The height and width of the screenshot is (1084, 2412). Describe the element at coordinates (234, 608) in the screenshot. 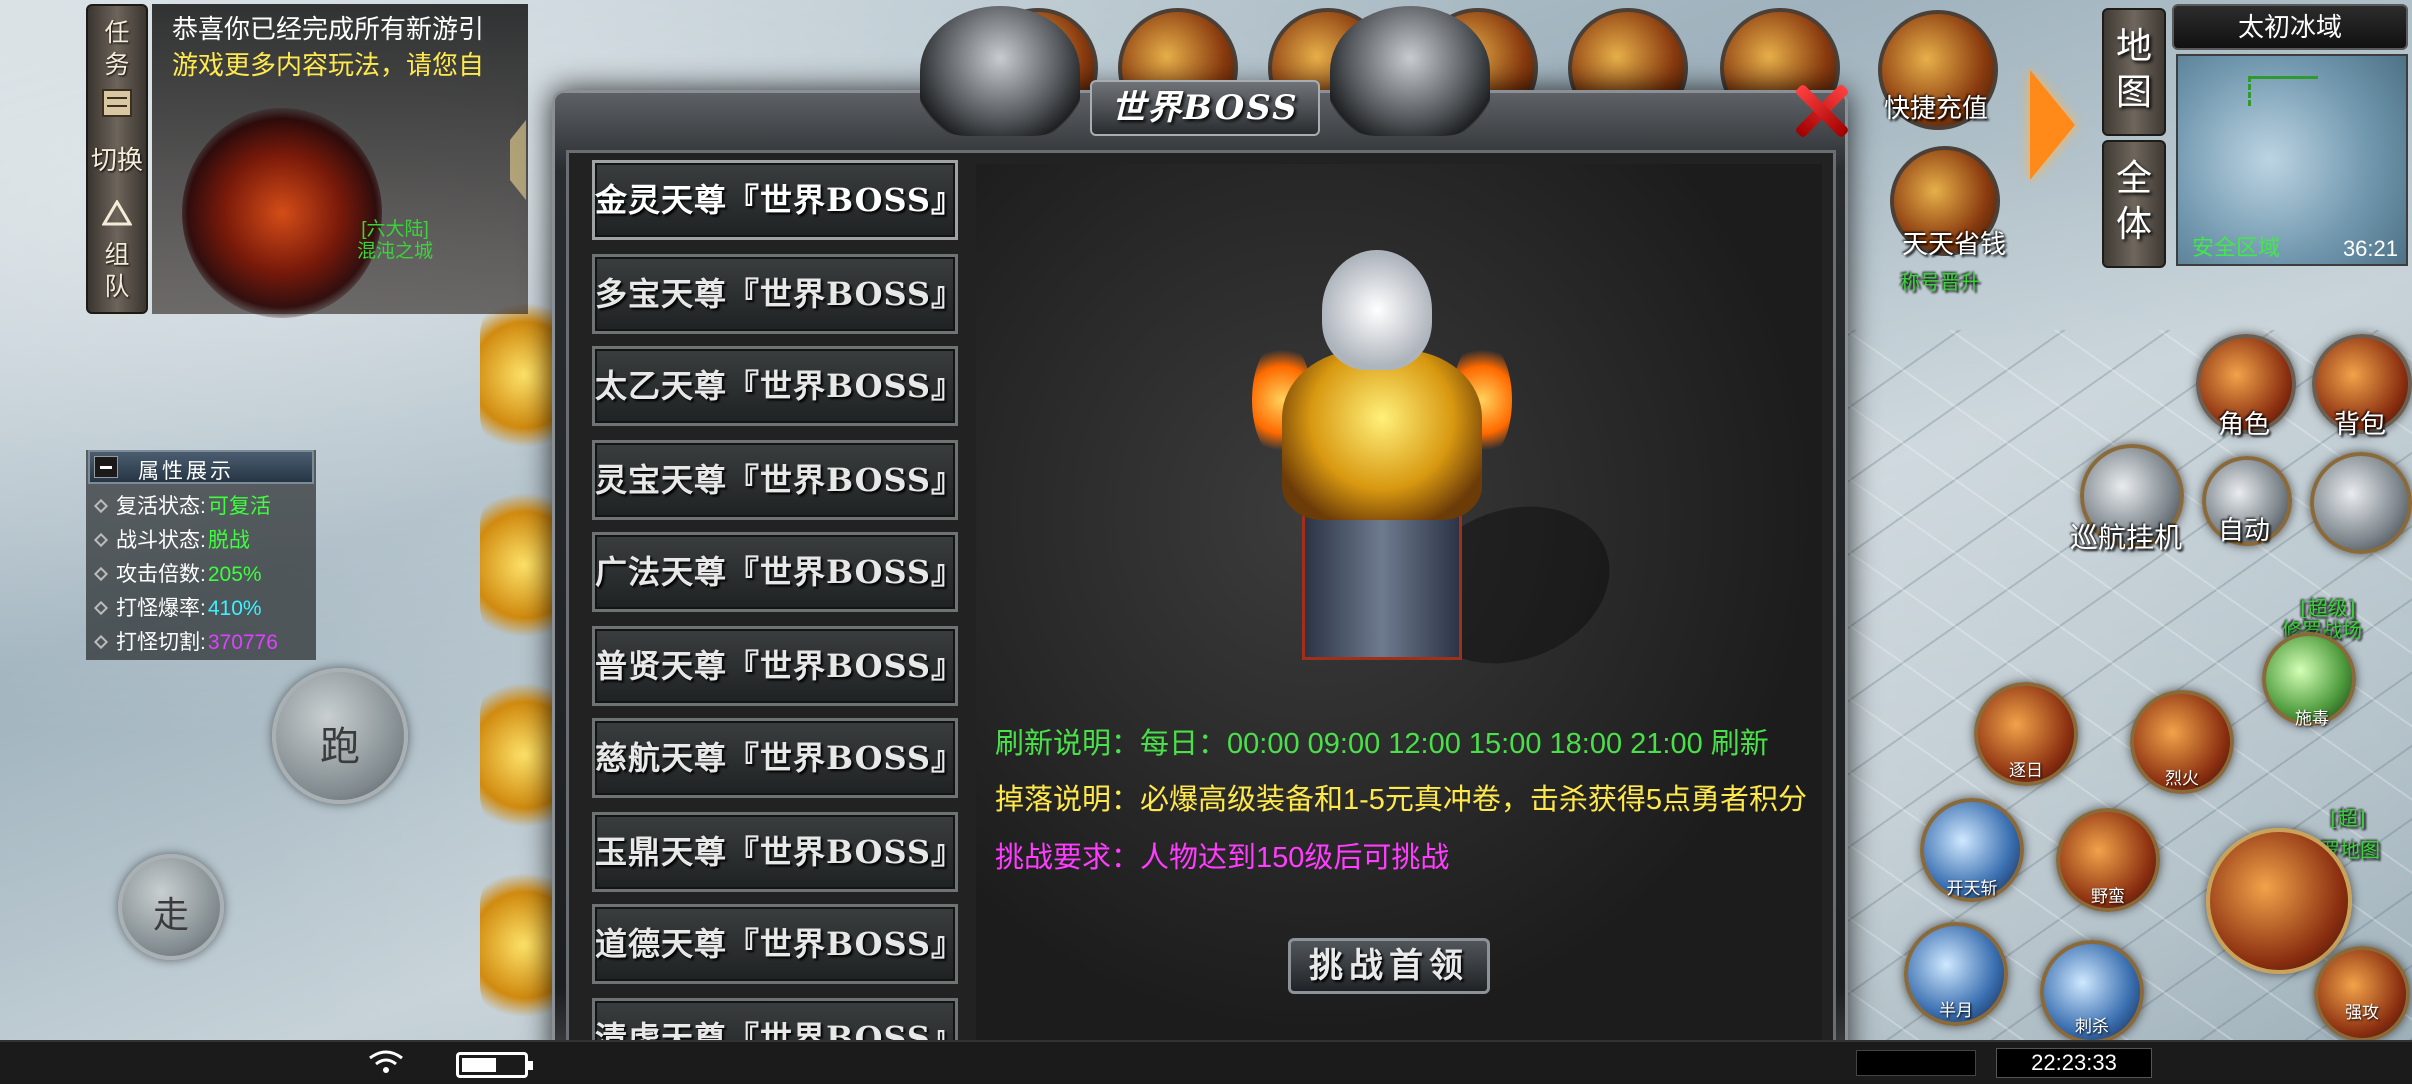

I see `attribute-value: 410%` at that location.